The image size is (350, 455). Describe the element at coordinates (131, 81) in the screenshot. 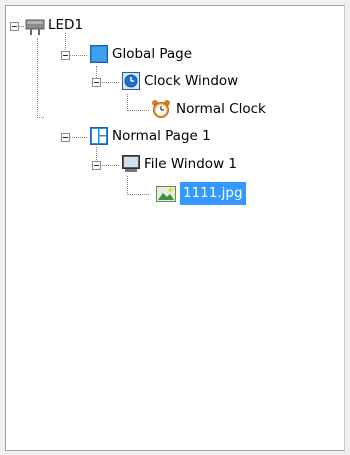

I see `clock-window-icon` at that location.